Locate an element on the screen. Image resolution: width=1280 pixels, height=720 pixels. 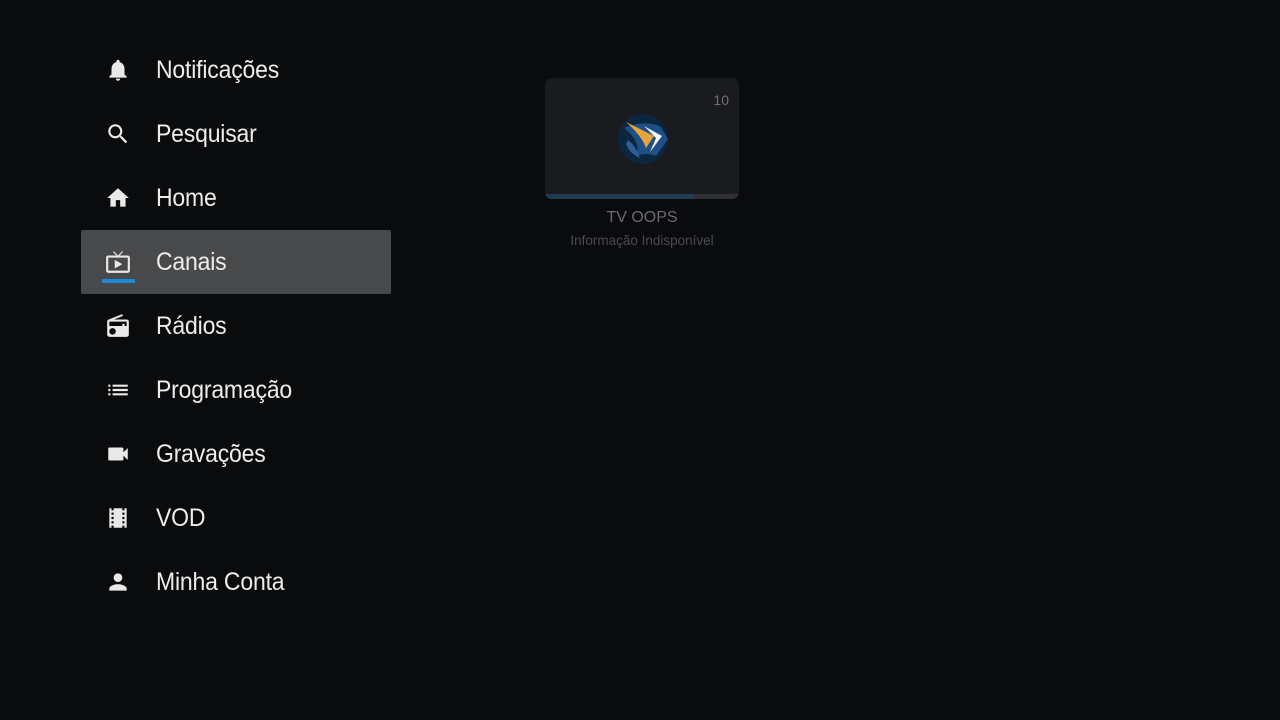
sidebar-item-label: Minha Conta is located at coordinates (220, 581).